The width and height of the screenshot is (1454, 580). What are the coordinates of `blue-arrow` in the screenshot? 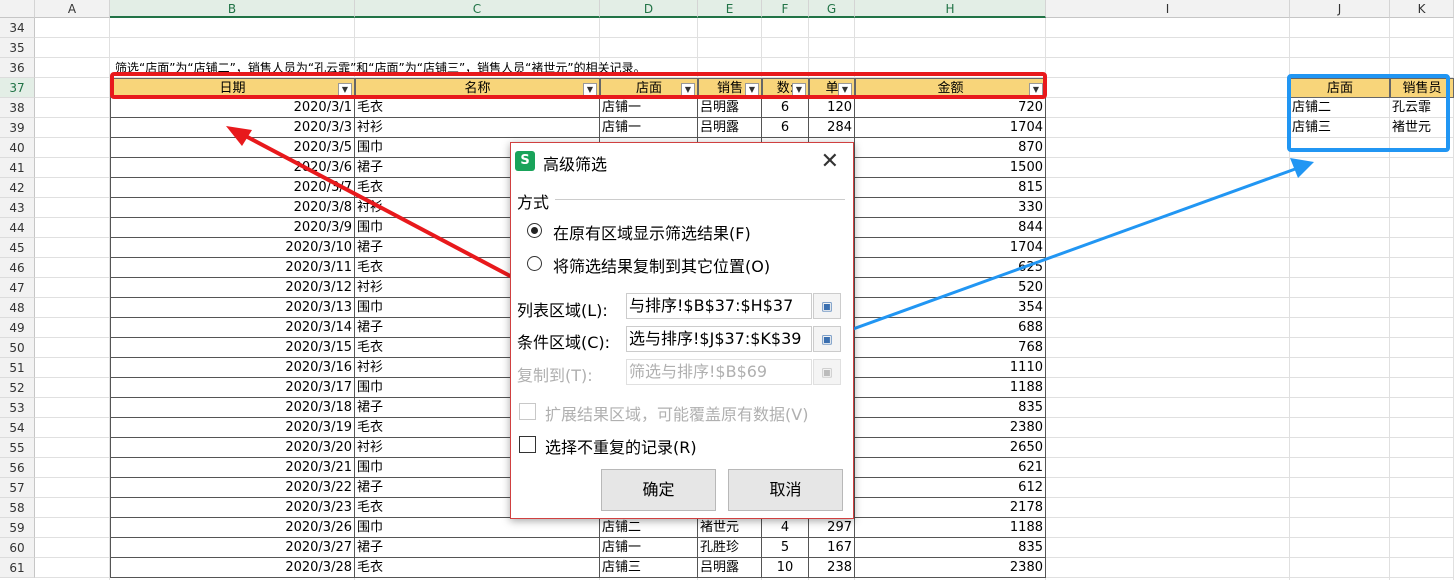 It's located at (1052, 257).